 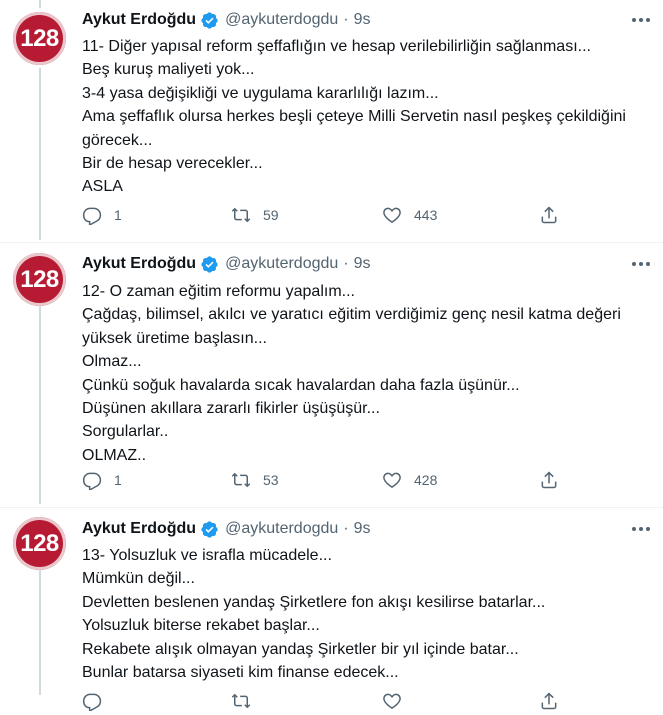 I want to click on tweet-line: Sorgularlar.., so click(x=125, y=432).